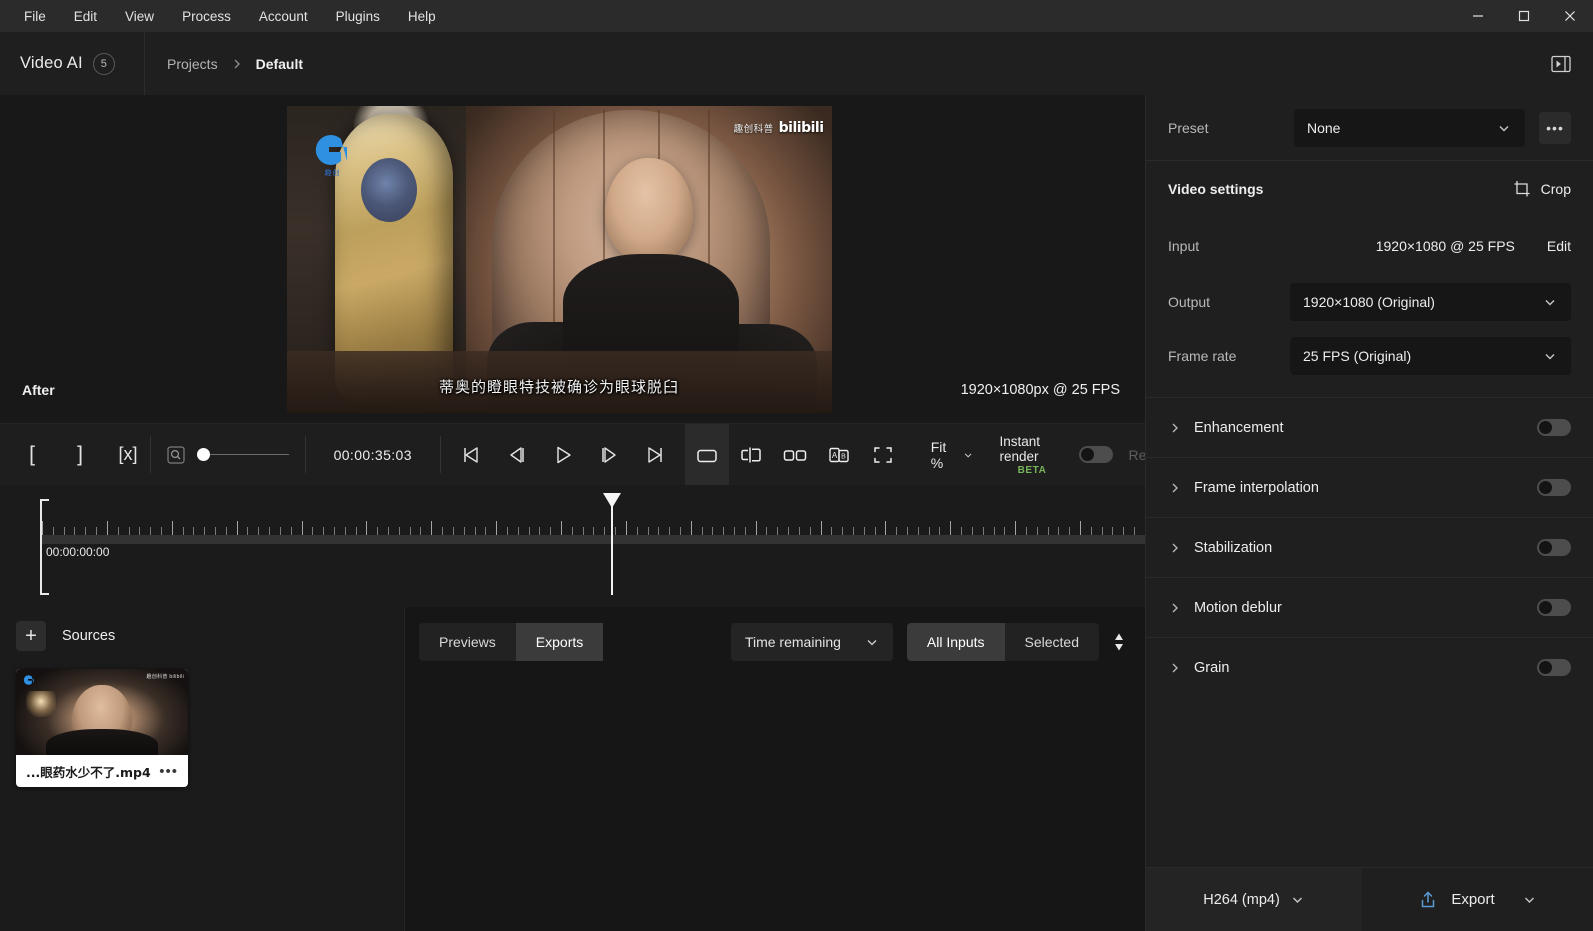  What do you see at coordinates (1095, 454) in the screenshot?
I see `instant-render-toggle` at bounding box center [1095, 454].